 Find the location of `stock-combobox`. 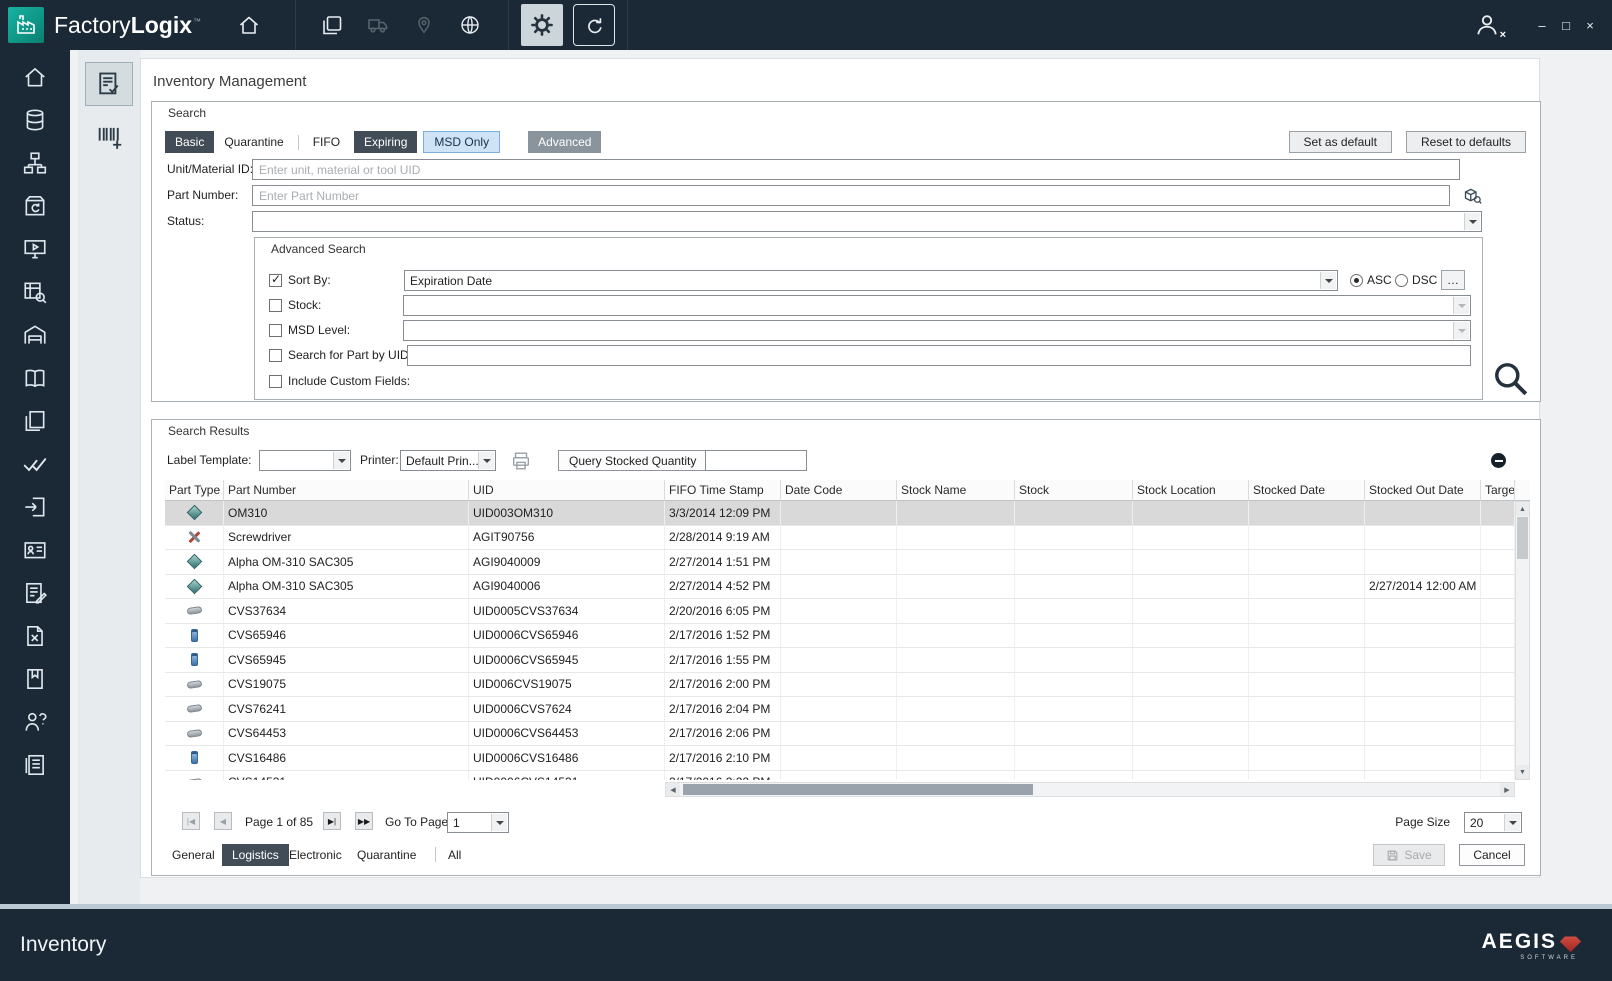

stock-combobox is located at coordinates (937, 305).